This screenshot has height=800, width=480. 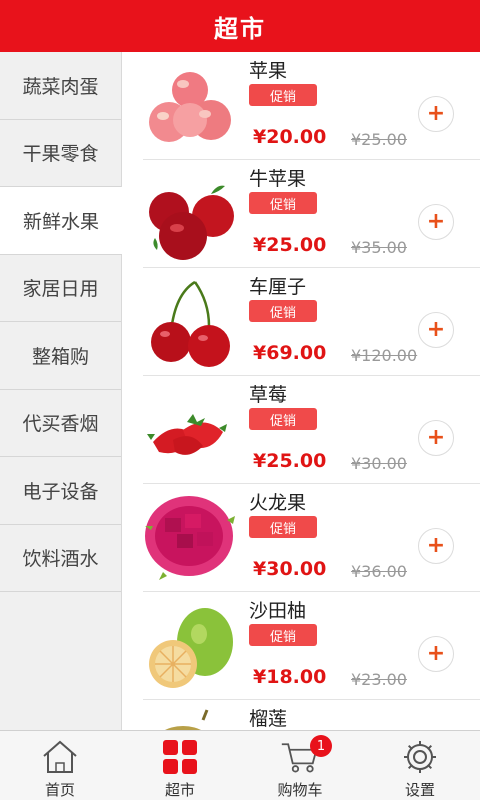 I want to click on product-name: 草莓, so click(x=268, y=395).